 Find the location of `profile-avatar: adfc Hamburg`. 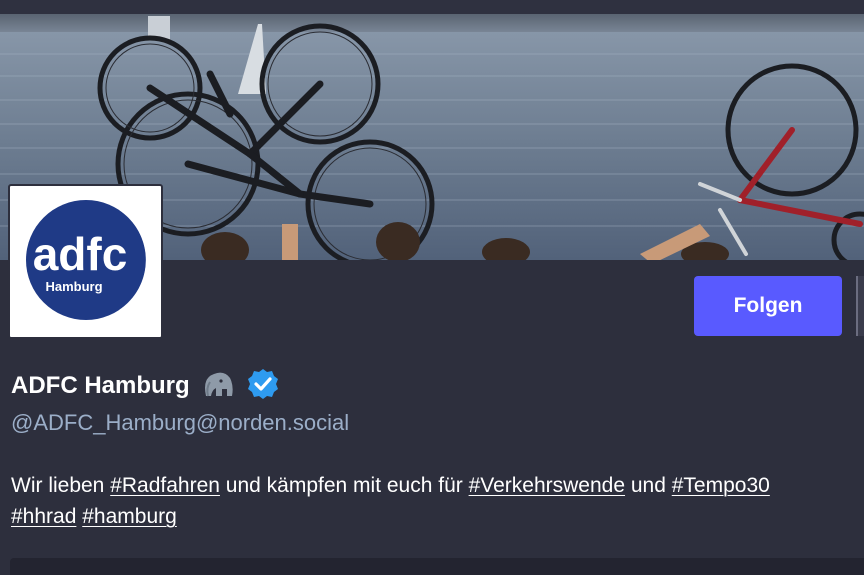

profile-avatar: adfc Hamburg is located at coordinates (85, 261).